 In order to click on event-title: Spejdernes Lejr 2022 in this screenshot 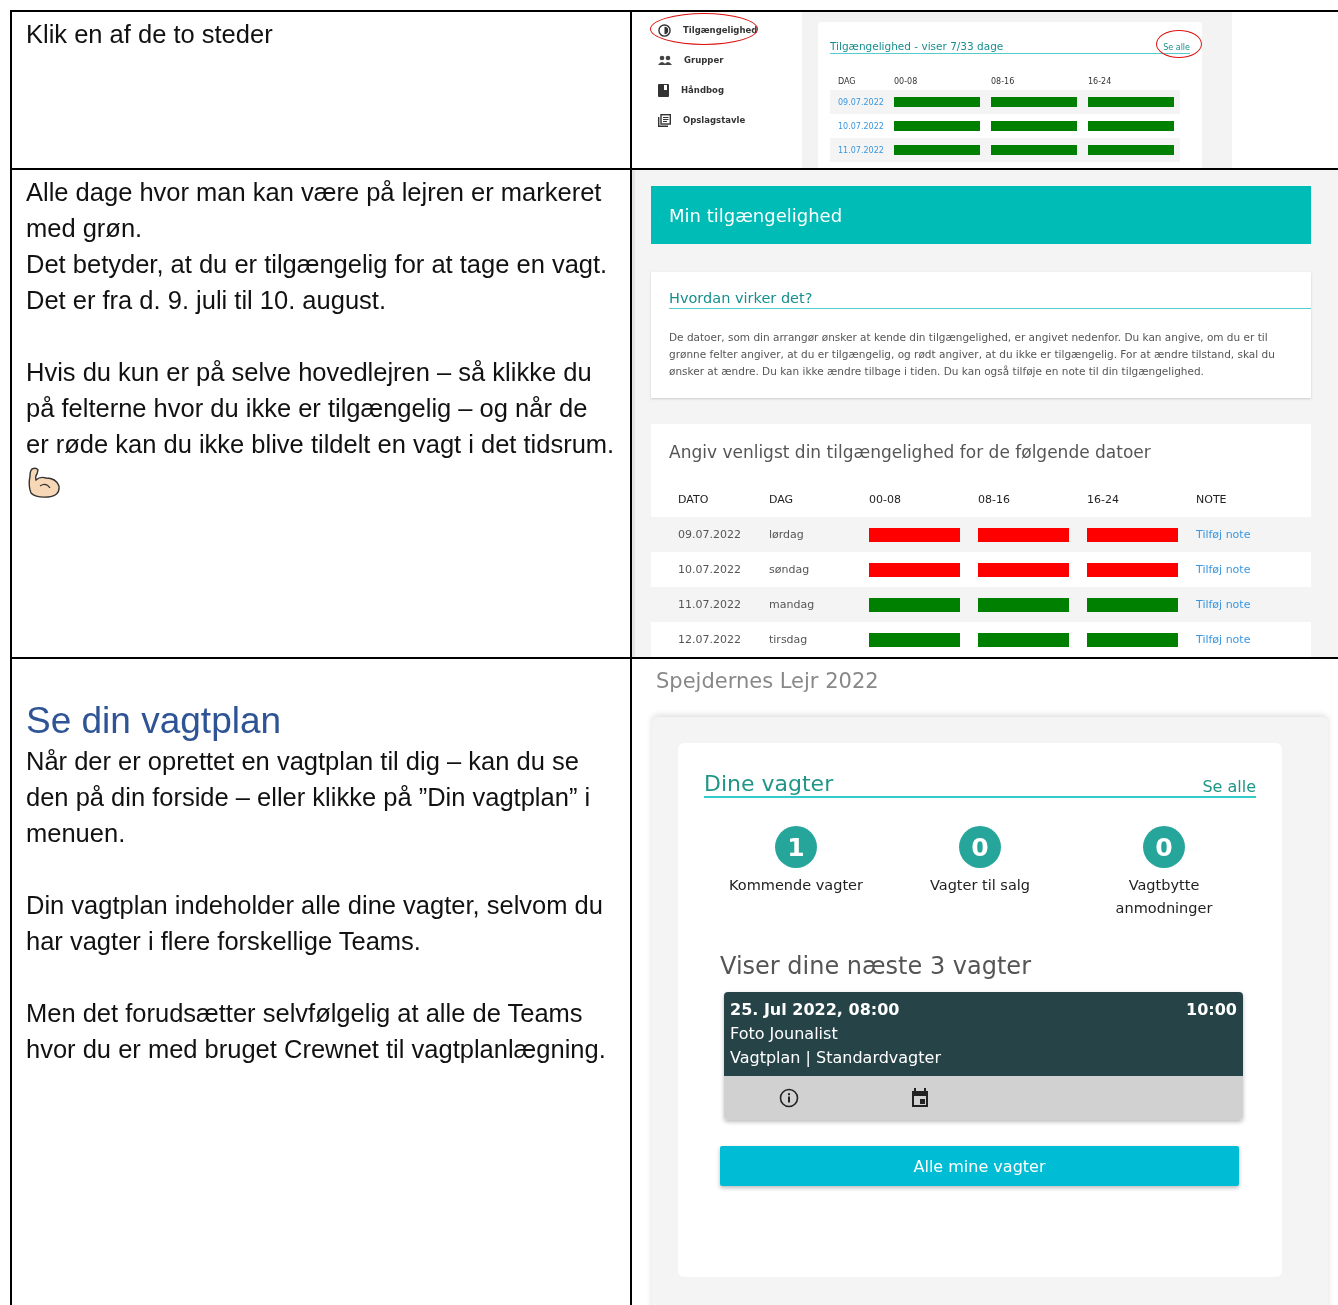, I will do `click(768, 681)`.